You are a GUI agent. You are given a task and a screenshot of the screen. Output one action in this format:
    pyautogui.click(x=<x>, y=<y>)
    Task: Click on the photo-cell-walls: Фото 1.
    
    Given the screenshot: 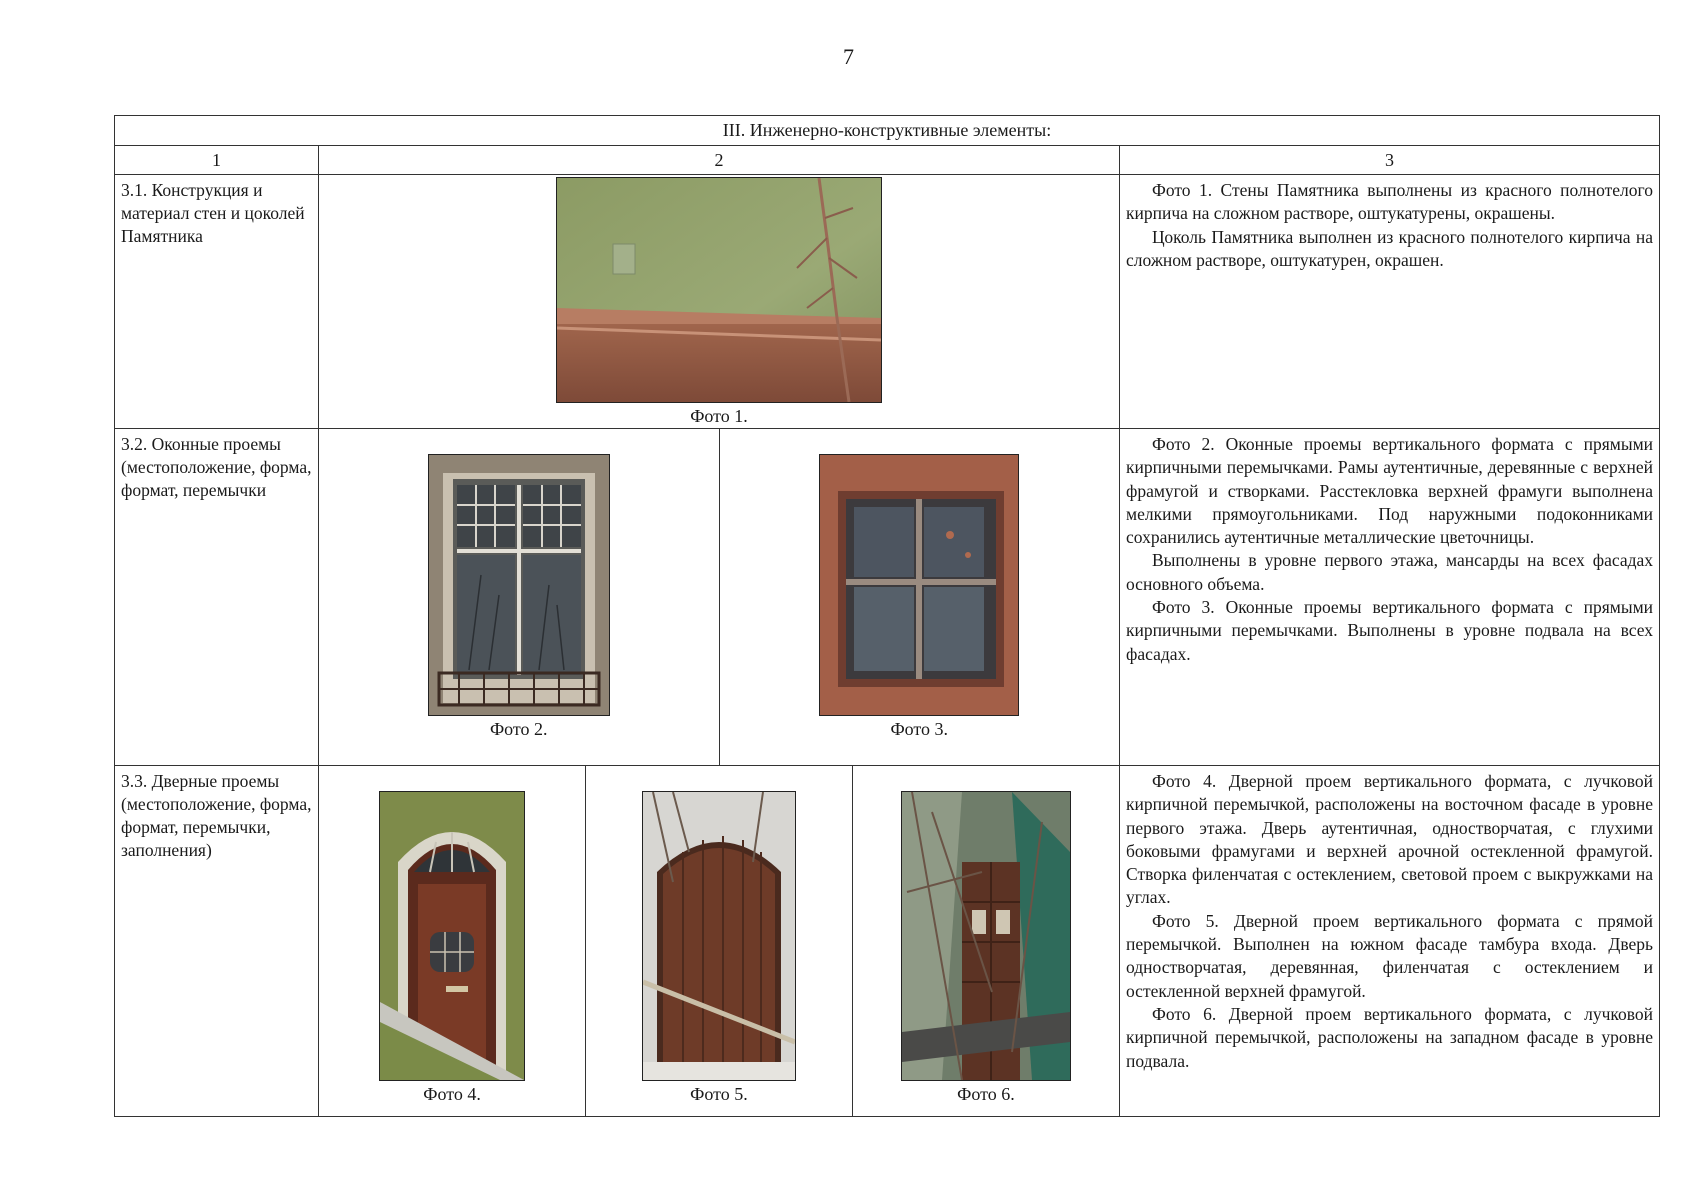 What is the action you would take?
    pyautogui.click(x=719, y=301)
    